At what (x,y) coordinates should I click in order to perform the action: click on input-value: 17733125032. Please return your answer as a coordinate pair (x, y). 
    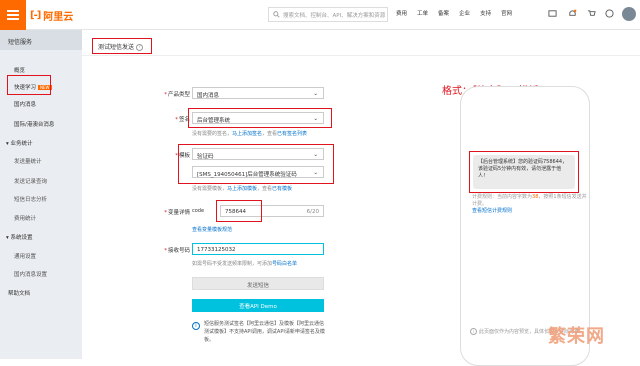
    Looking at the image, I should click on (216, 250).